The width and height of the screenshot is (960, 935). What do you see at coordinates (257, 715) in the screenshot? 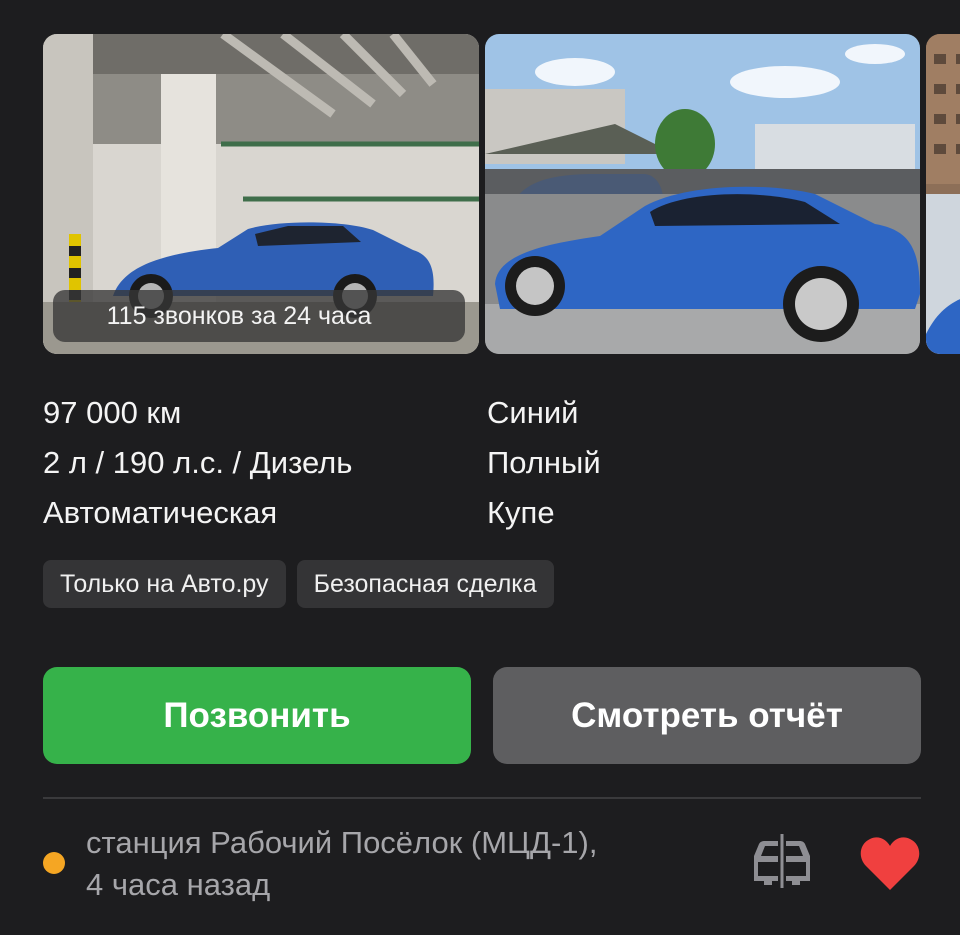
I see `call-button: Позвонить` at bounding box center [257, 715].